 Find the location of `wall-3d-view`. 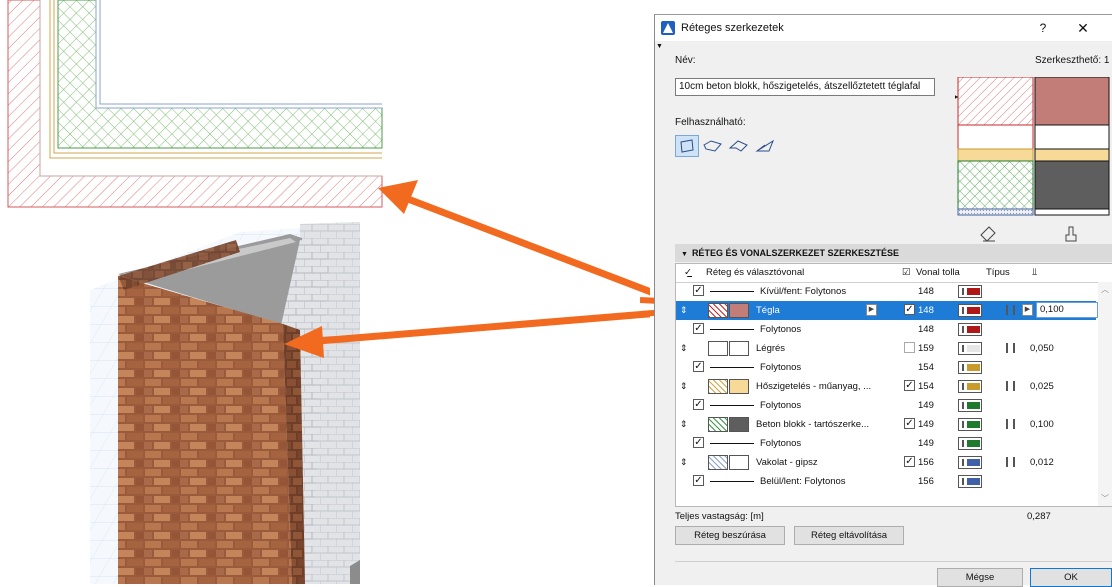

wall-3d-view is located at coordinates (225, 403).